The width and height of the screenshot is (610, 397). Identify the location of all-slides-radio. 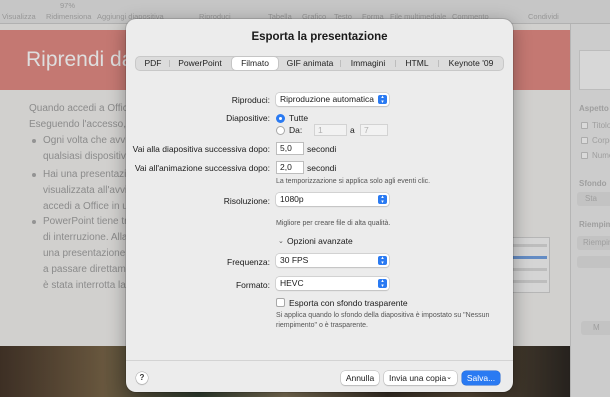
(280, 118).